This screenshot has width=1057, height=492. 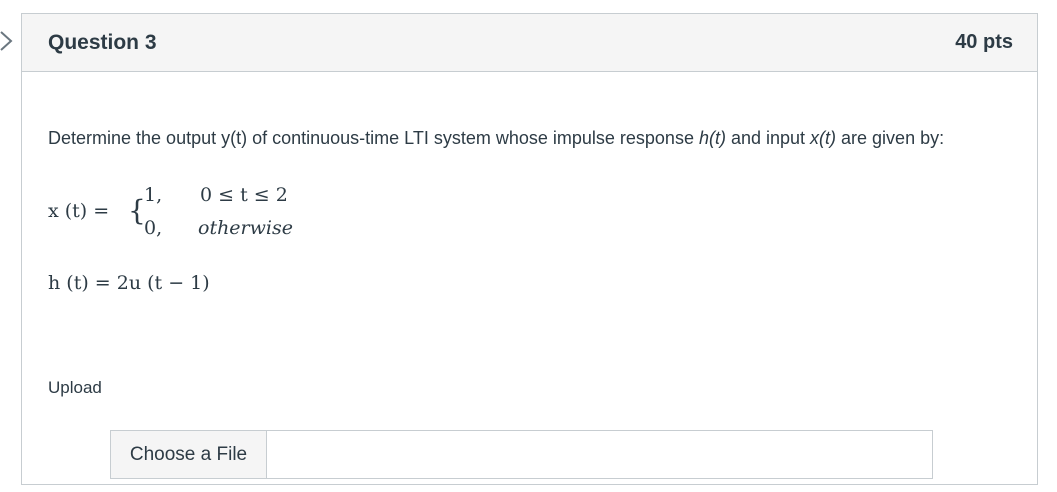 What do you see at coordinates (129, 283) in the screenshot?
I see `equation-h: h (t) = 2u (t − 1)` at bounding box center [129, 283].